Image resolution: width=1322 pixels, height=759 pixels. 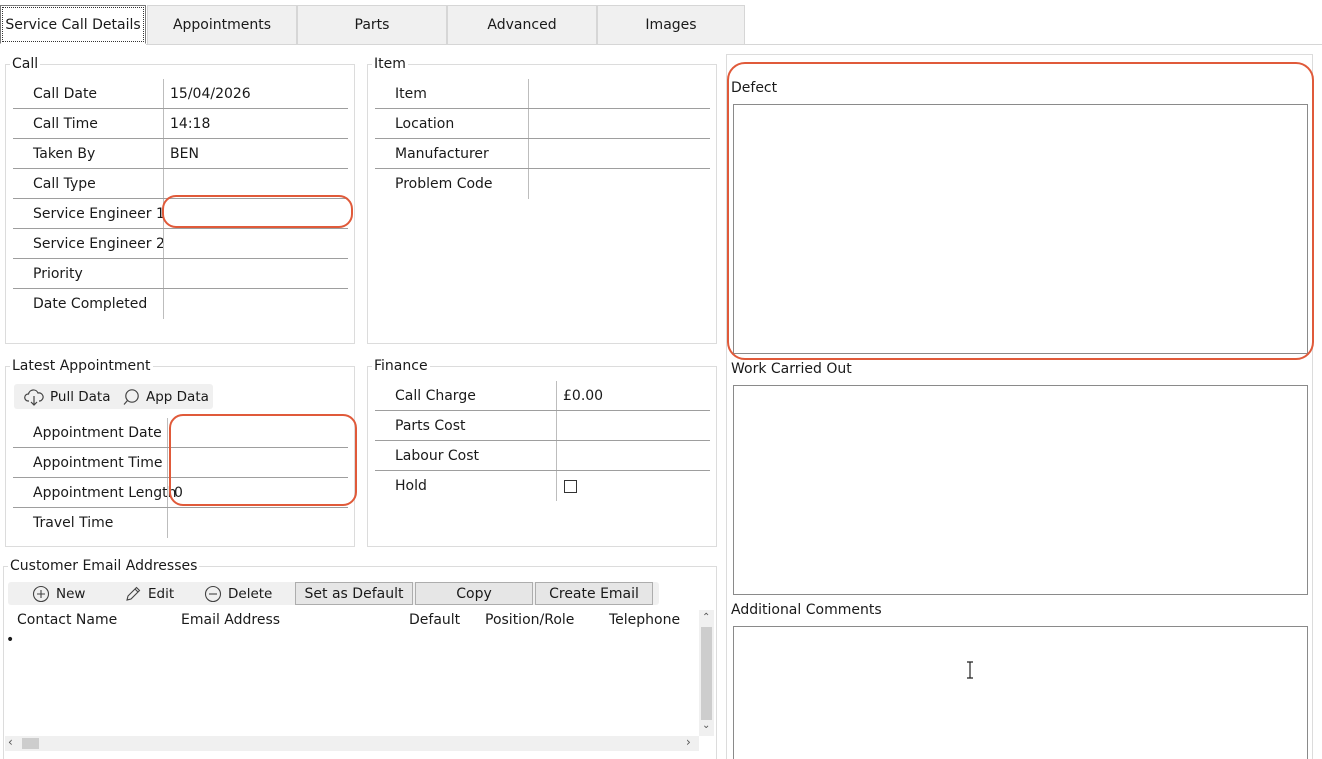 What do you see at coordinates (230, 620) in the screenshot?
I see `column-header-email-address: Email Address` at bounding box center [230, 620].